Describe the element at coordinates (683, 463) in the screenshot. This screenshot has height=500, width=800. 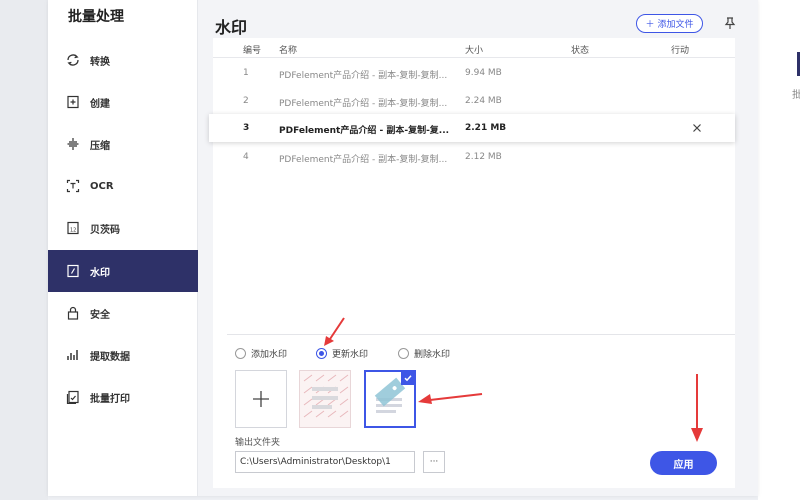
I see `apply-button: 应用` at that location.